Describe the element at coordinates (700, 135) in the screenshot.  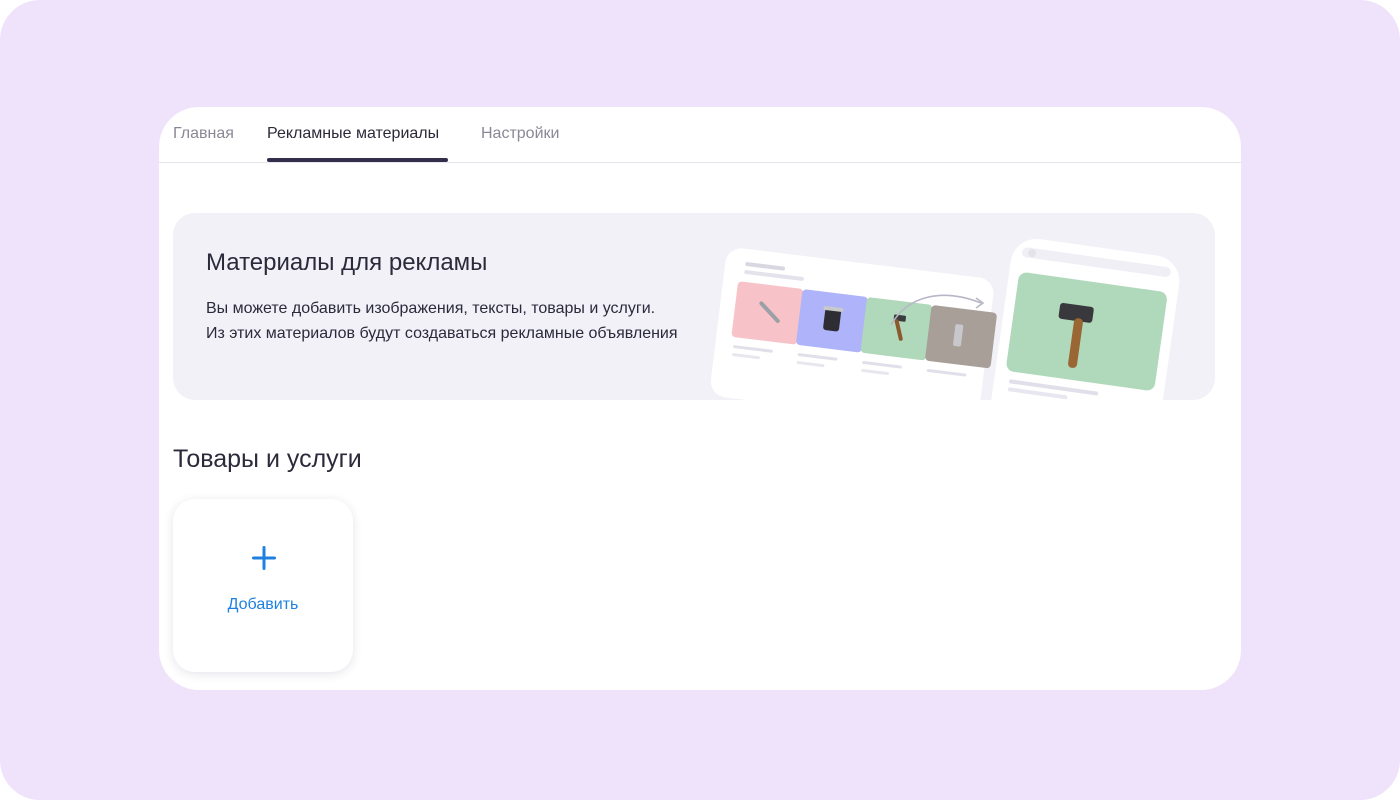
I see `tab-bar: Главная Рекламные материалы Настройки` at that location.